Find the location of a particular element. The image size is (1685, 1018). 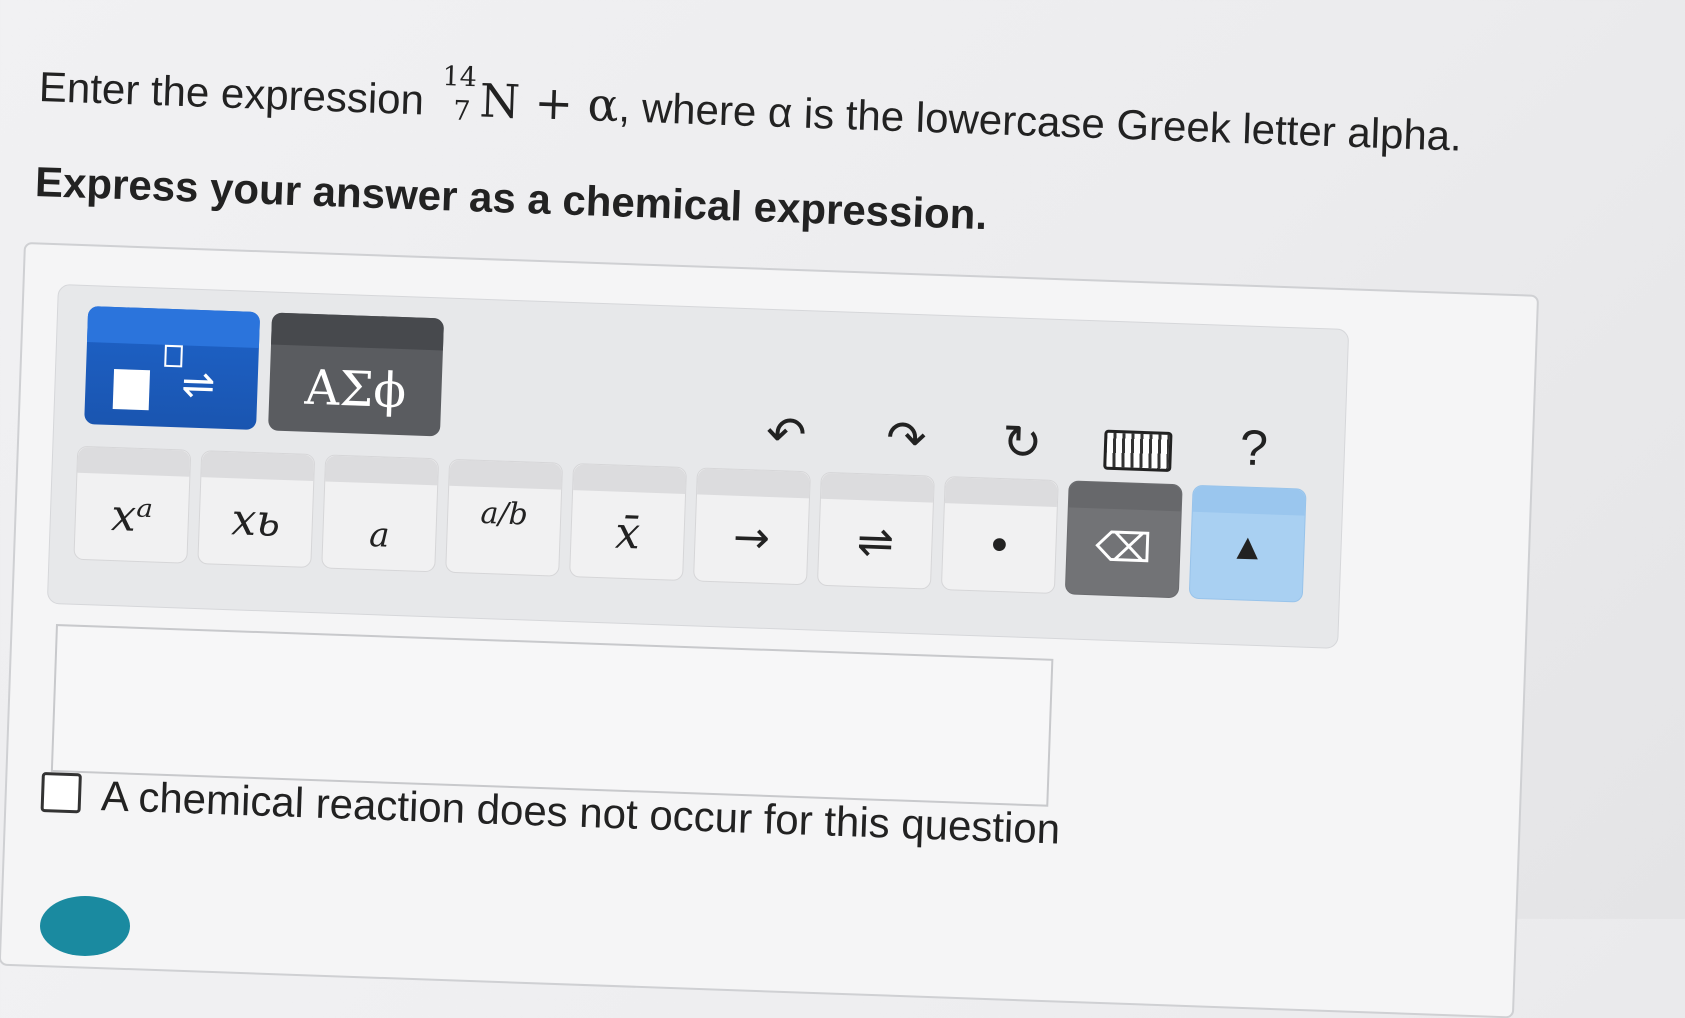

undo-icon: ↶ is located at coordinates (786, 434).